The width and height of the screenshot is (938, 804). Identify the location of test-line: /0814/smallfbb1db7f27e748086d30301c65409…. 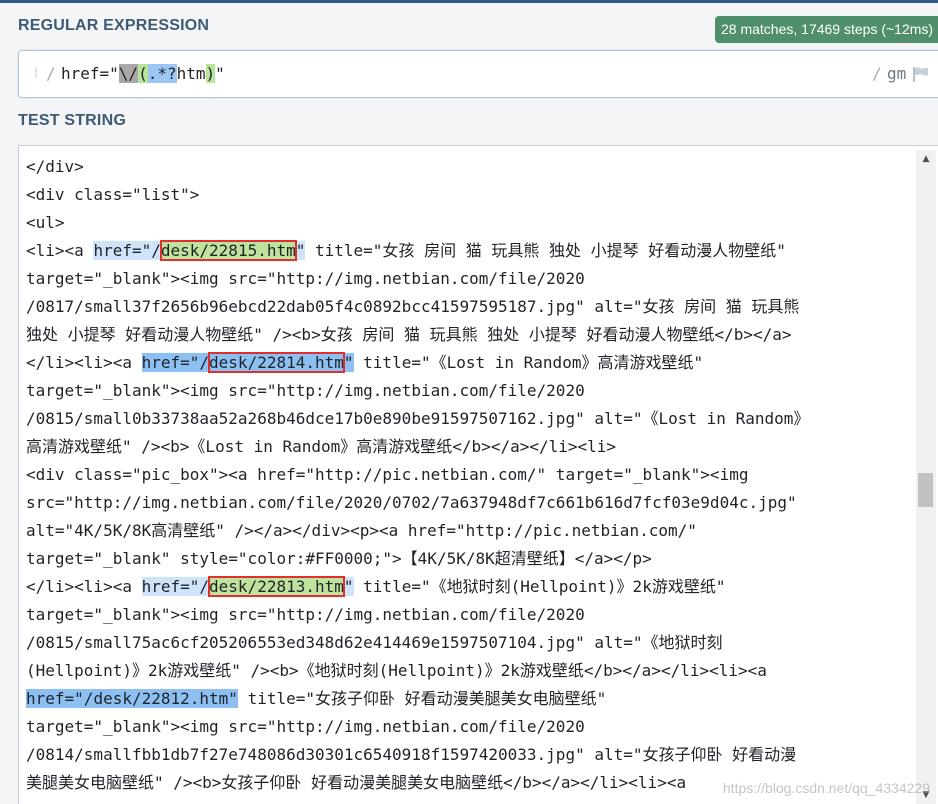
(471, 755).